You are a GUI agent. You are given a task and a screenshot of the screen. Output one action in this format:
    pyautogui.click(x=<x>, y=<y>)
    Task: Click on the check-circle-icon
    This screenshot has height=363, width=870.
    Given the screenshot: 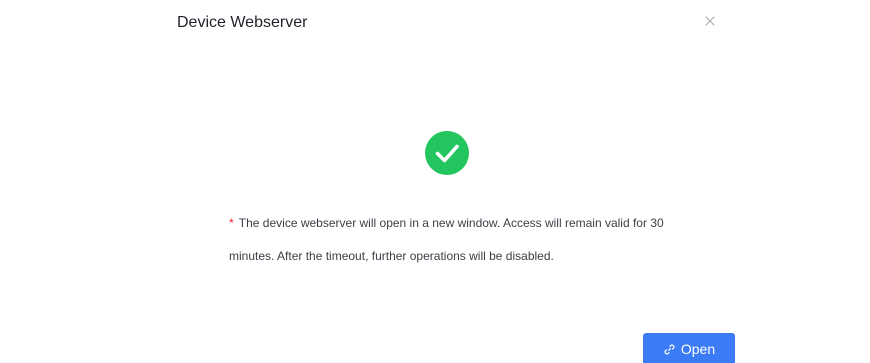 What is the action you would take?
    pyautogui.click(x=447, y=153)
    